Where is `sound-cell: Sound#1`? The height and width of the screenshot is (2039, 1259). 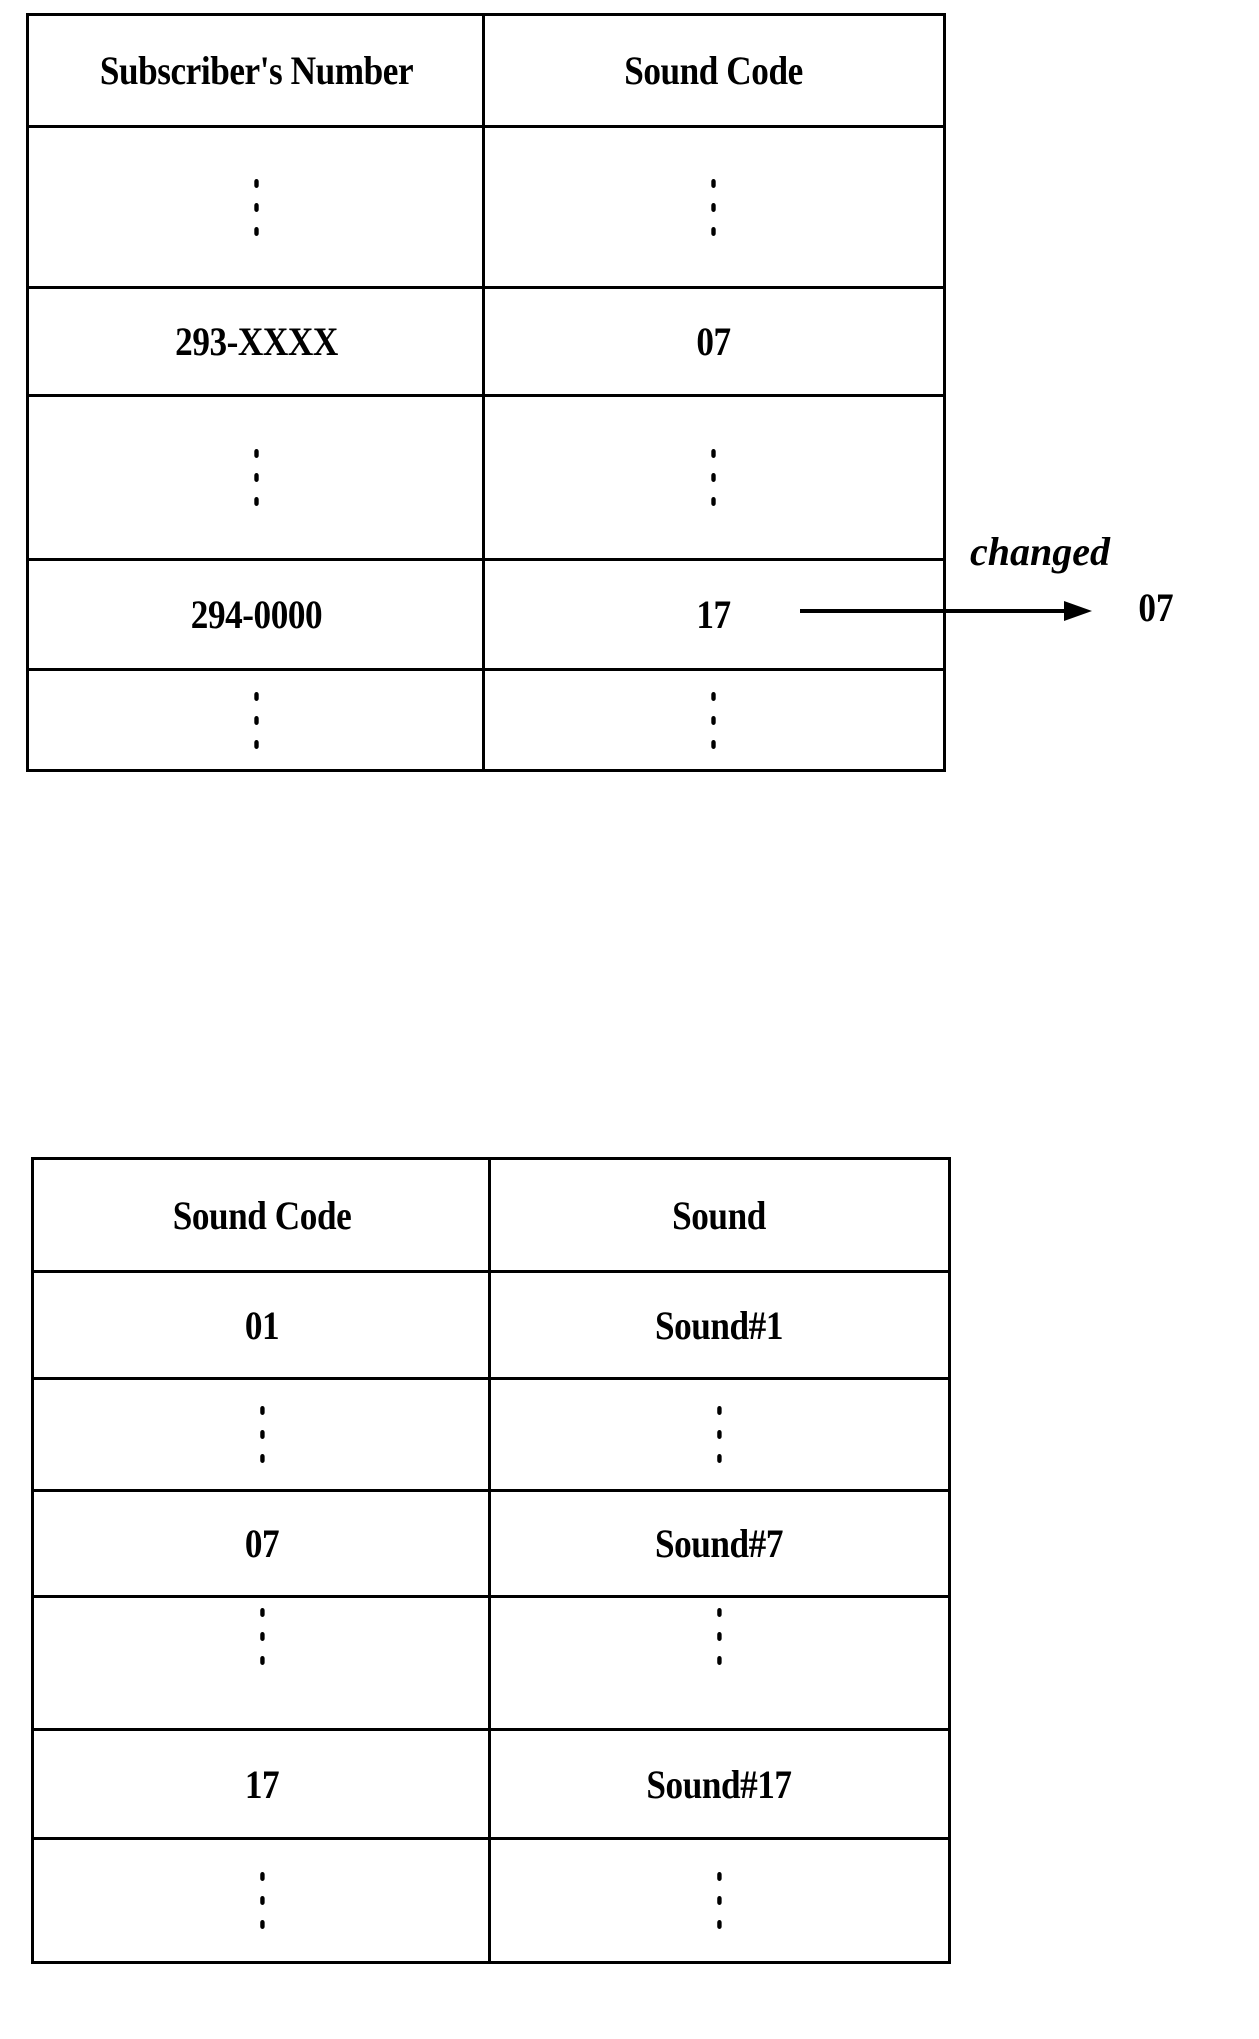 sound-cell: Sound#1 is located at coordinates (719, 1325).